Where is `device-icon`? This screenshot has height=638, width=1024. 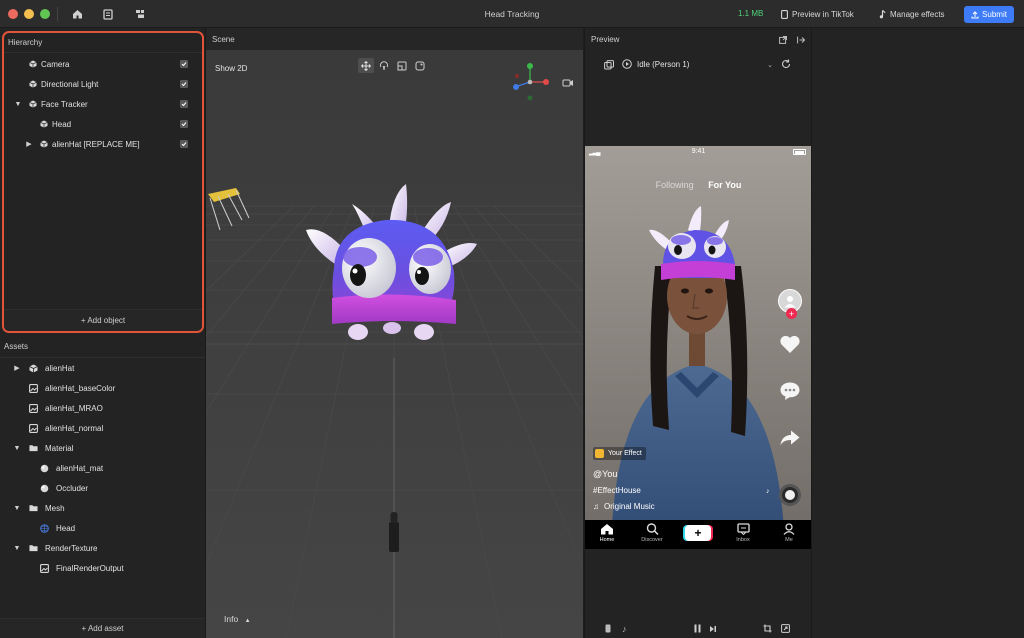
device-icon is located at coordinates (608, 629).